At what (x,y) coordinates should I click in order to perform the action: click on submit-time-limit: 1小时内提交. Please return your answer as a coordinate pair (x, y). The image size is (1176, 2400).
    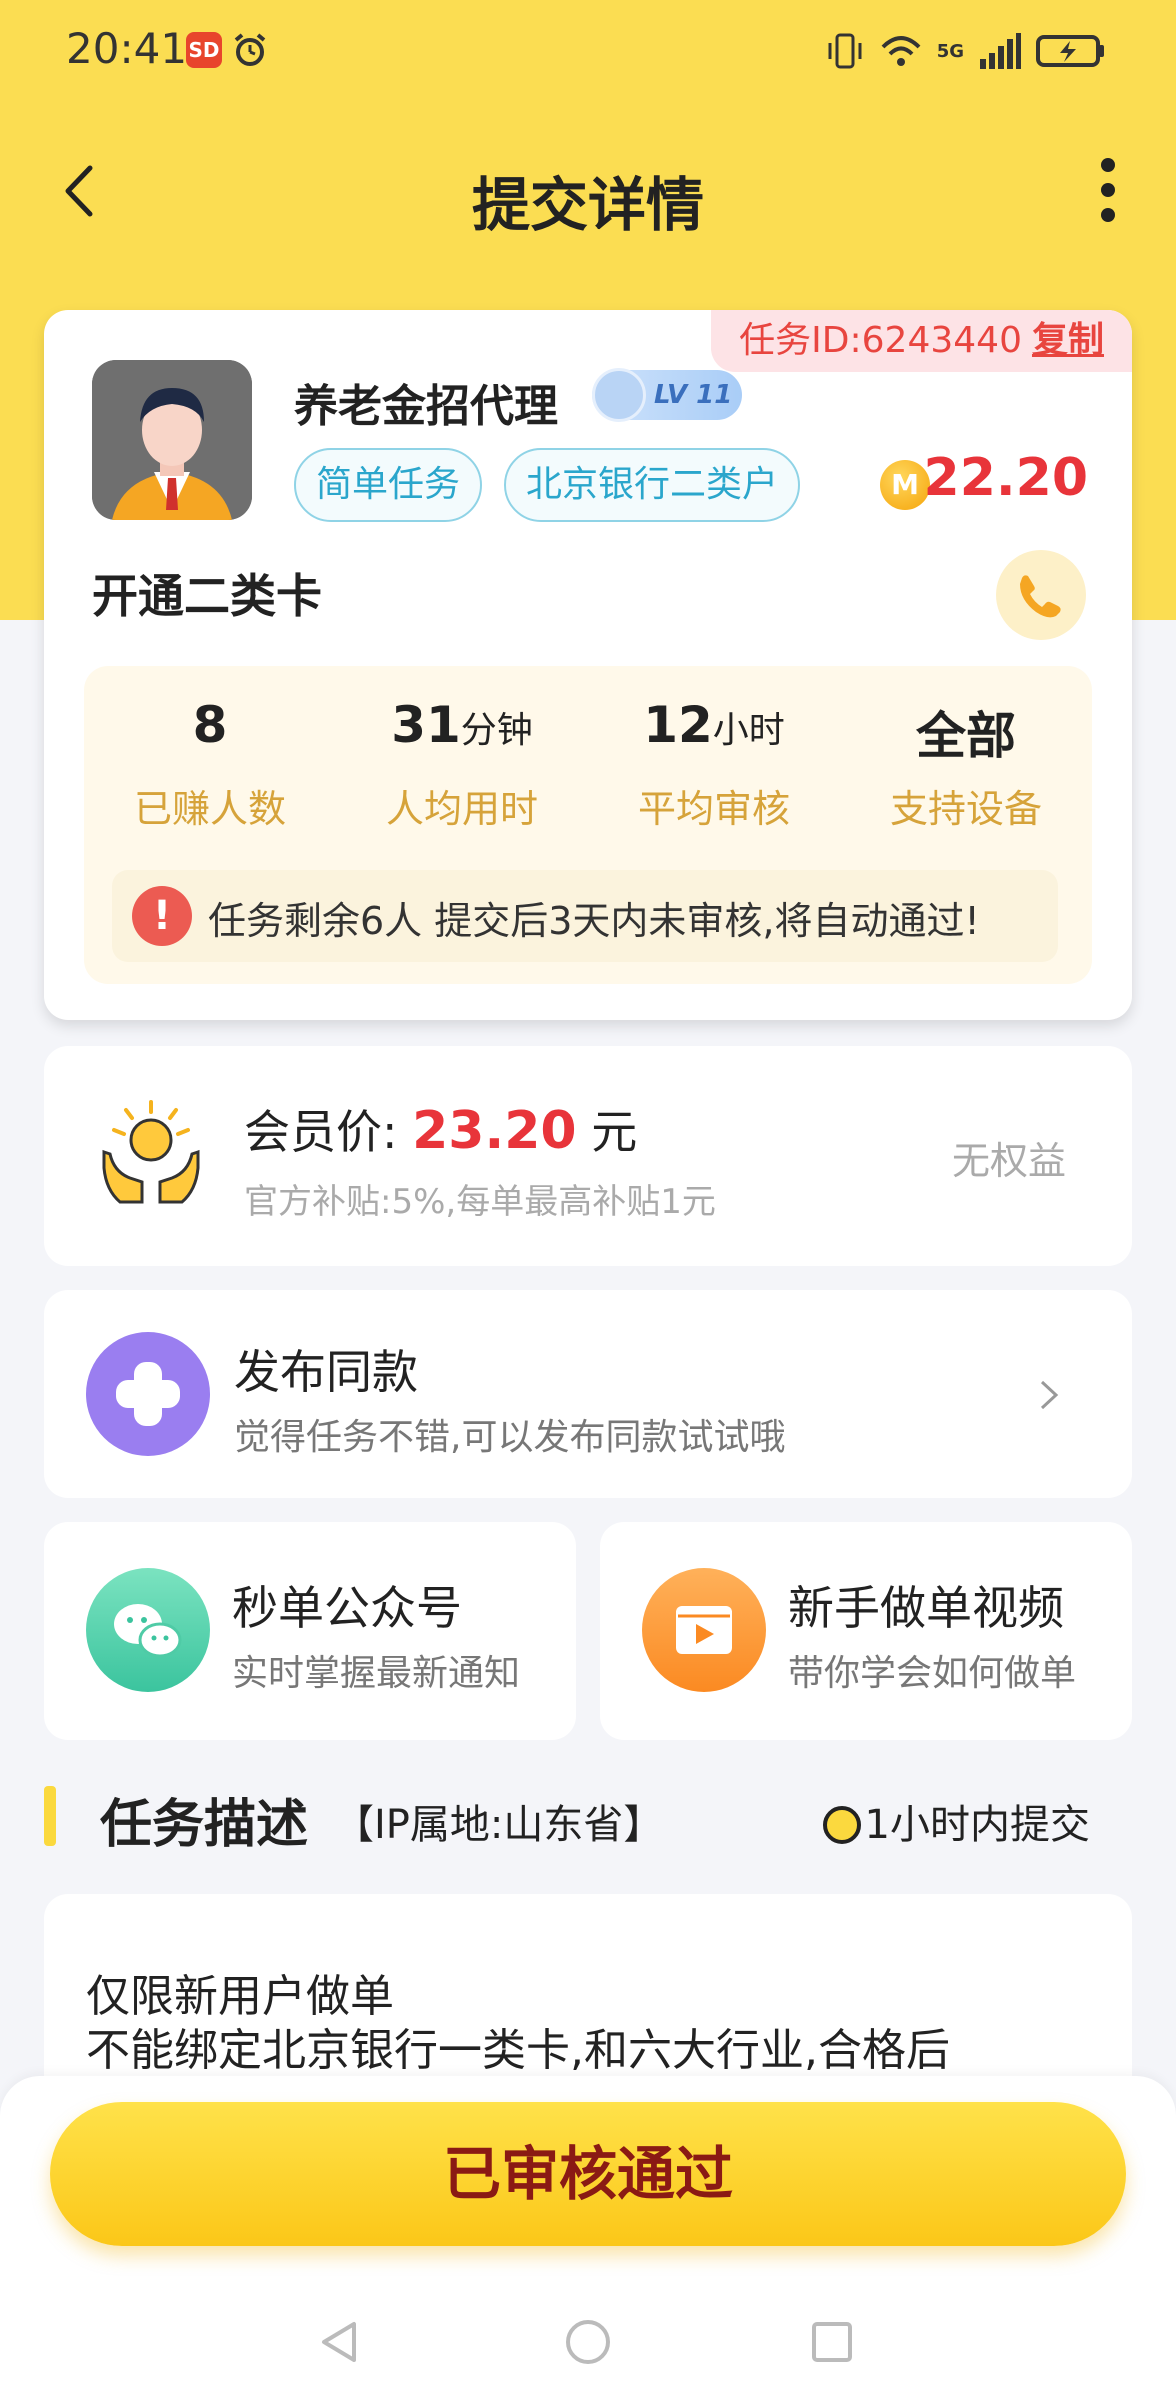
    Looking at the image, I should click on (956, 1821).